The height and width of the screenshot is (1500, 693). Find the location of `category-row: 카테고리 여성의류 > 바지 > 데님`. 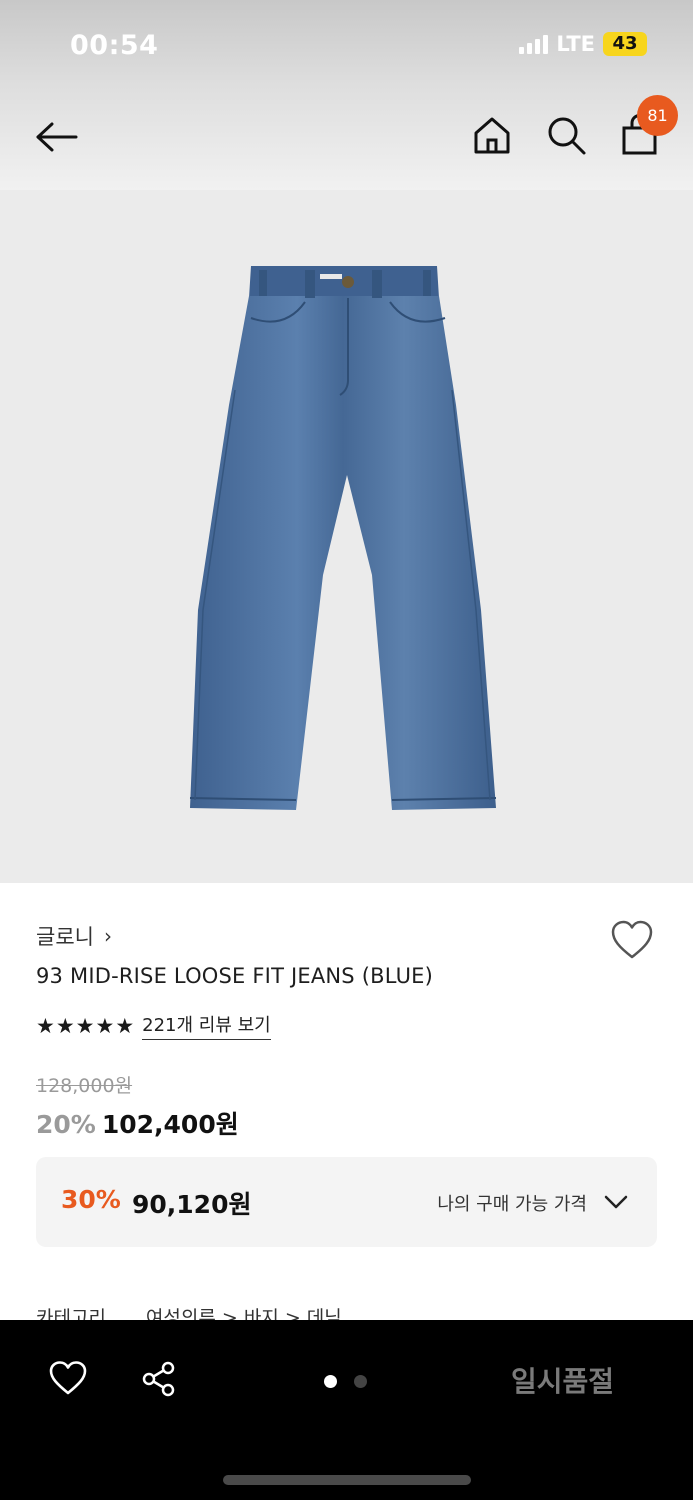

category-row: 카테고리 여성의류 > 바지 > 데님 is located at coordinates (189, 1311).